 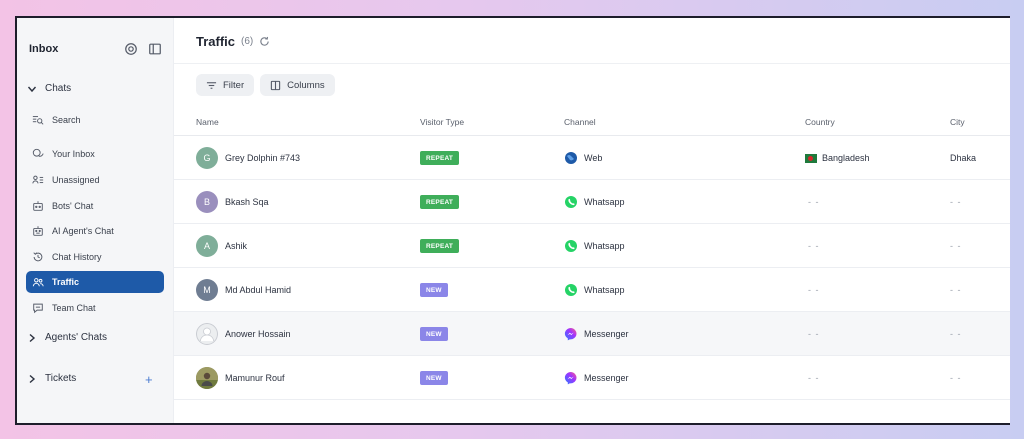 I want to click on table-row: M Md Abdul Hamid NEW Whatsapp - - - -, so click(x=592, y=290).